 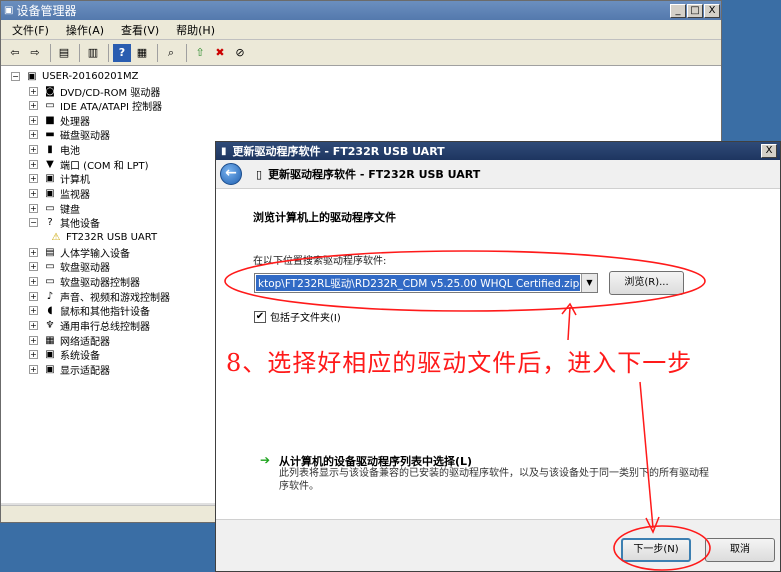 I want to click on arrow-to-path-field, so click(x=569, y=323).